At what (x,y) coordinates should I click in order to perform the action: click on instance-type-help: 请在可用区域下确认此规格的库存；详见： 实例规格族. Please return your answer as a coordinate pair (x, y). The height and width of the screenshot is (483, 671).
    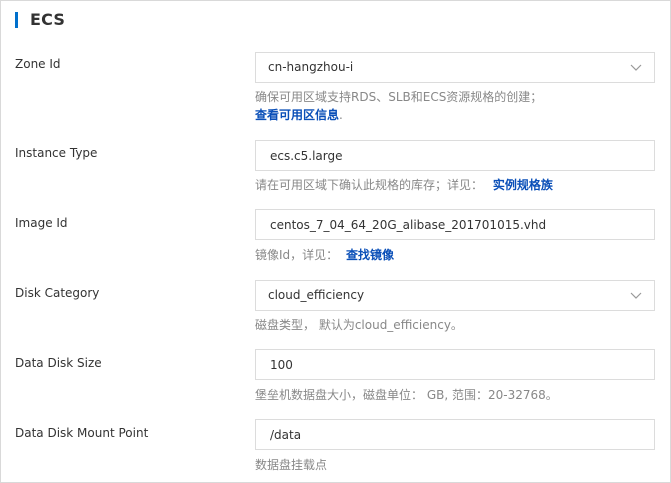
    Looking at the image, I should click on (404, 185).